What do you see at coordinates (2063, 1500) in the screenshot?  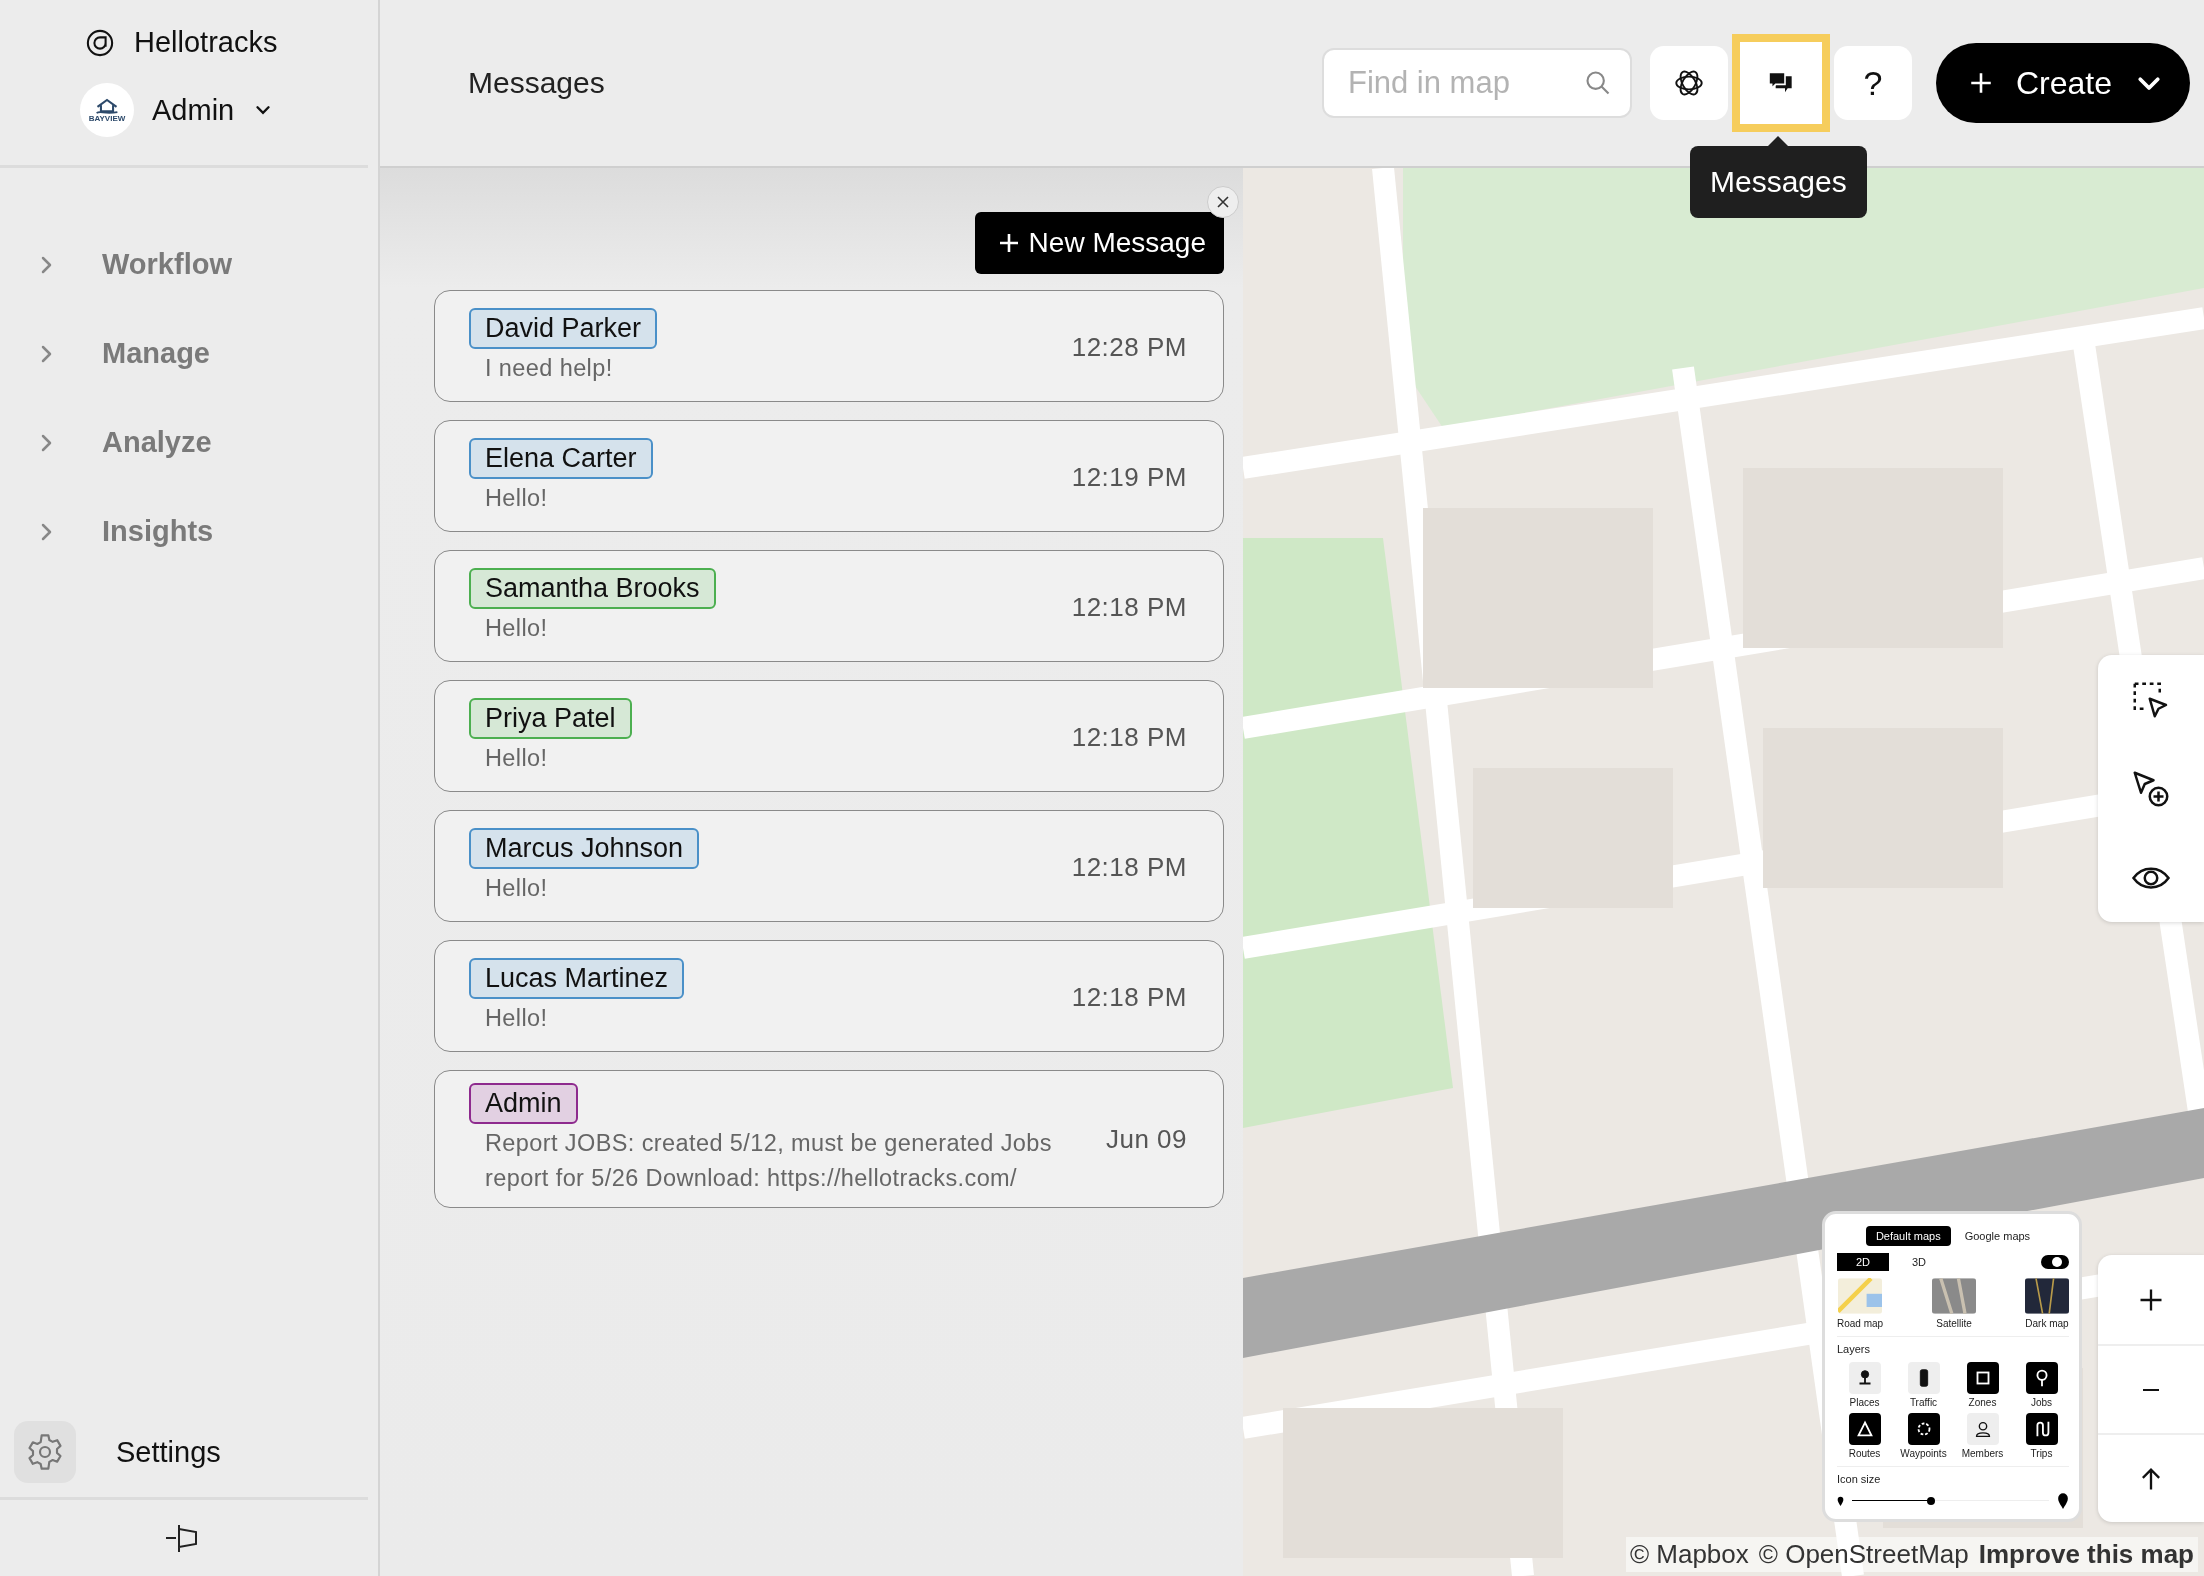 I see `large-pin-icon` at bounding box center [2063, 1500].